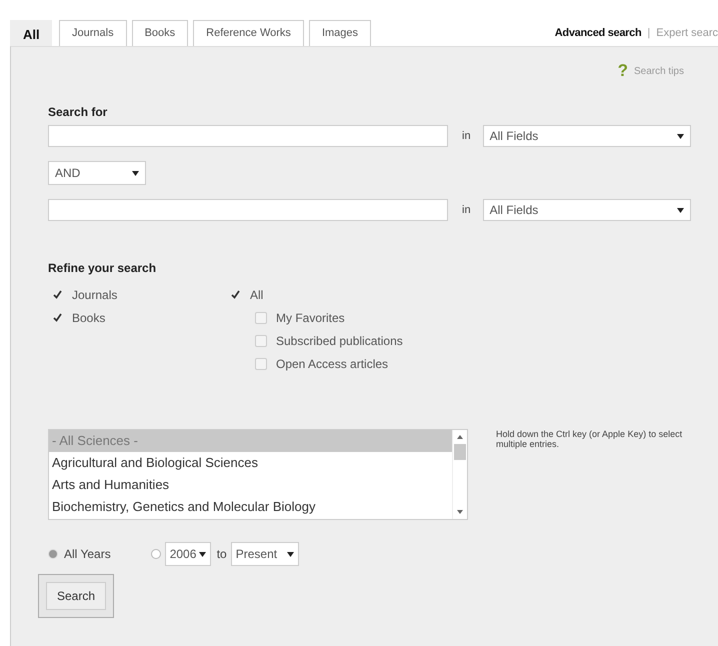 This screenshot has width=718, height=646. What do you see at coordinates (95, 295) in the screenshot?
I see `checkbox-label: Journals` at bounding box center [95, 295].